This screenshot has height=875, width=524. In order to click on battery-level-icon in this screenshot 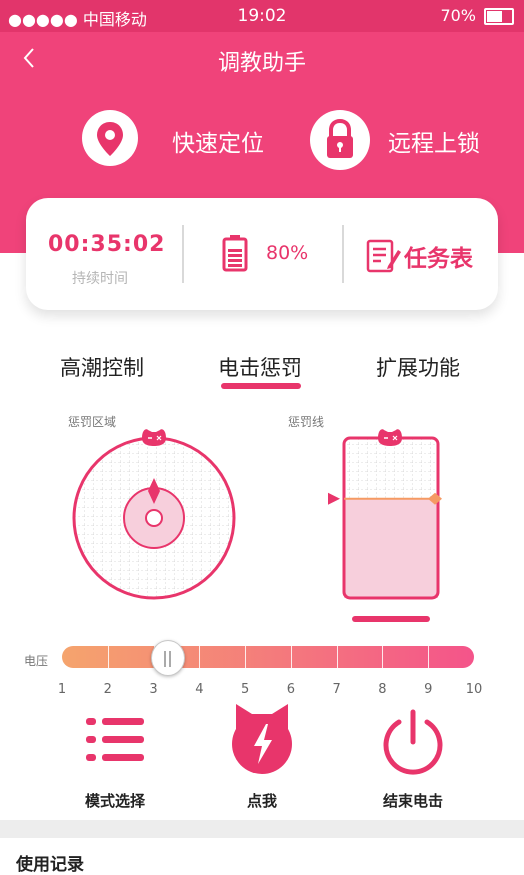, I will do `click(235, 255)`.